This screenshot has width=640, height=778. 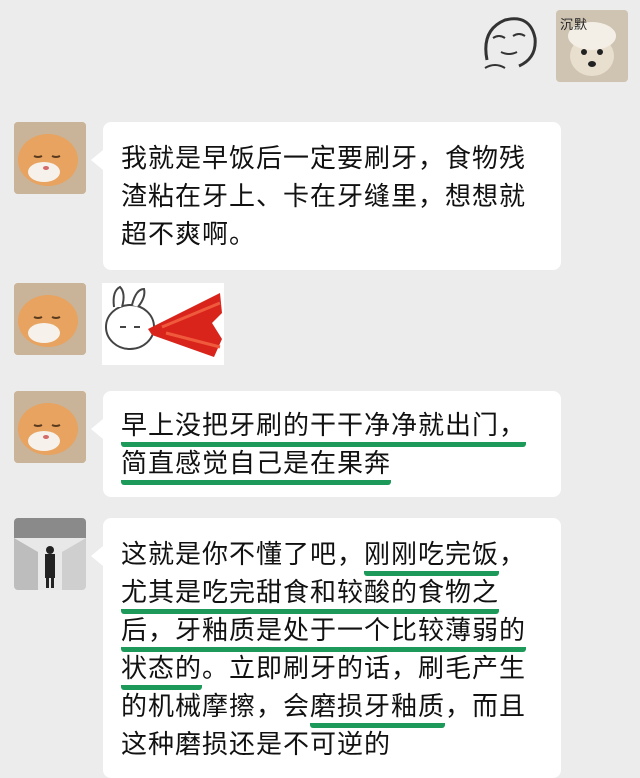 I want to click on dog-avatar: 沉默, so click(x=592, y=46).